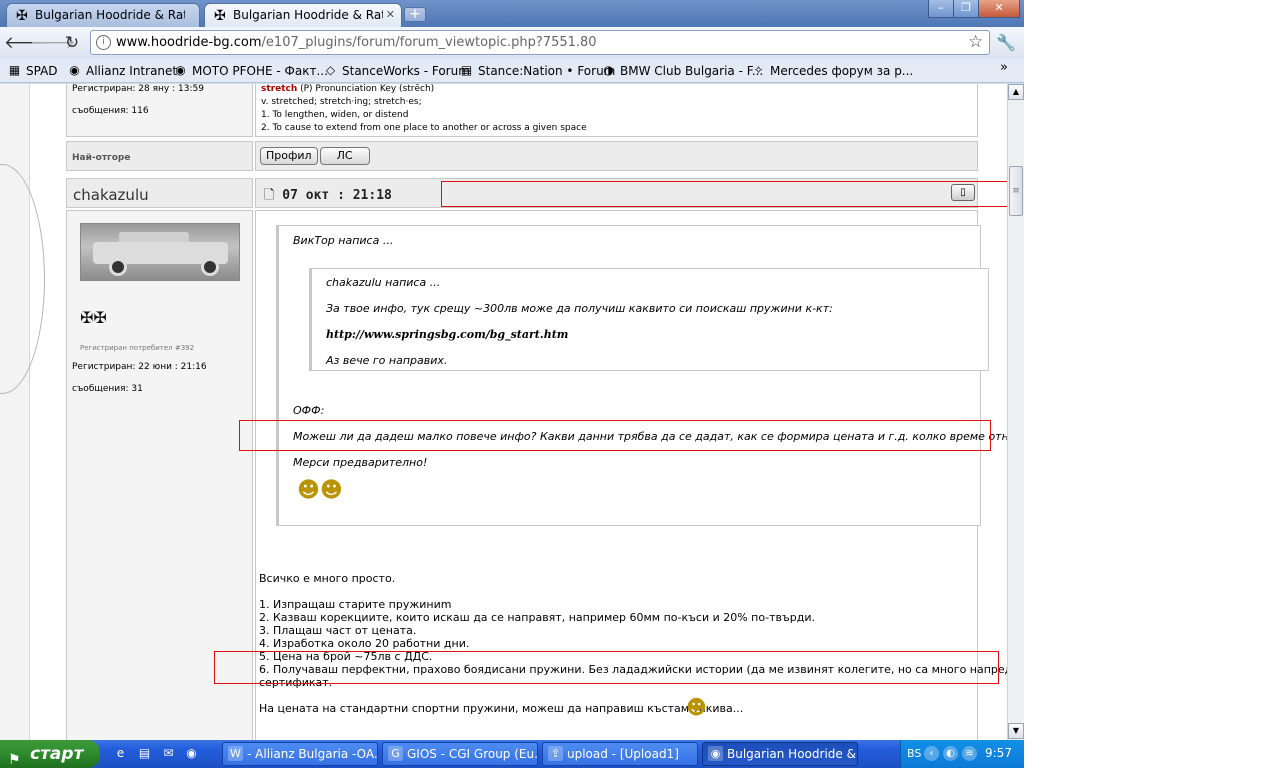 The image size is (1275, 768). What do you see at coordinates (620, 754) in the screenshot?
I see `task-upload: ⇪ upload - [Upload1]` at bounding box center [620, 754].